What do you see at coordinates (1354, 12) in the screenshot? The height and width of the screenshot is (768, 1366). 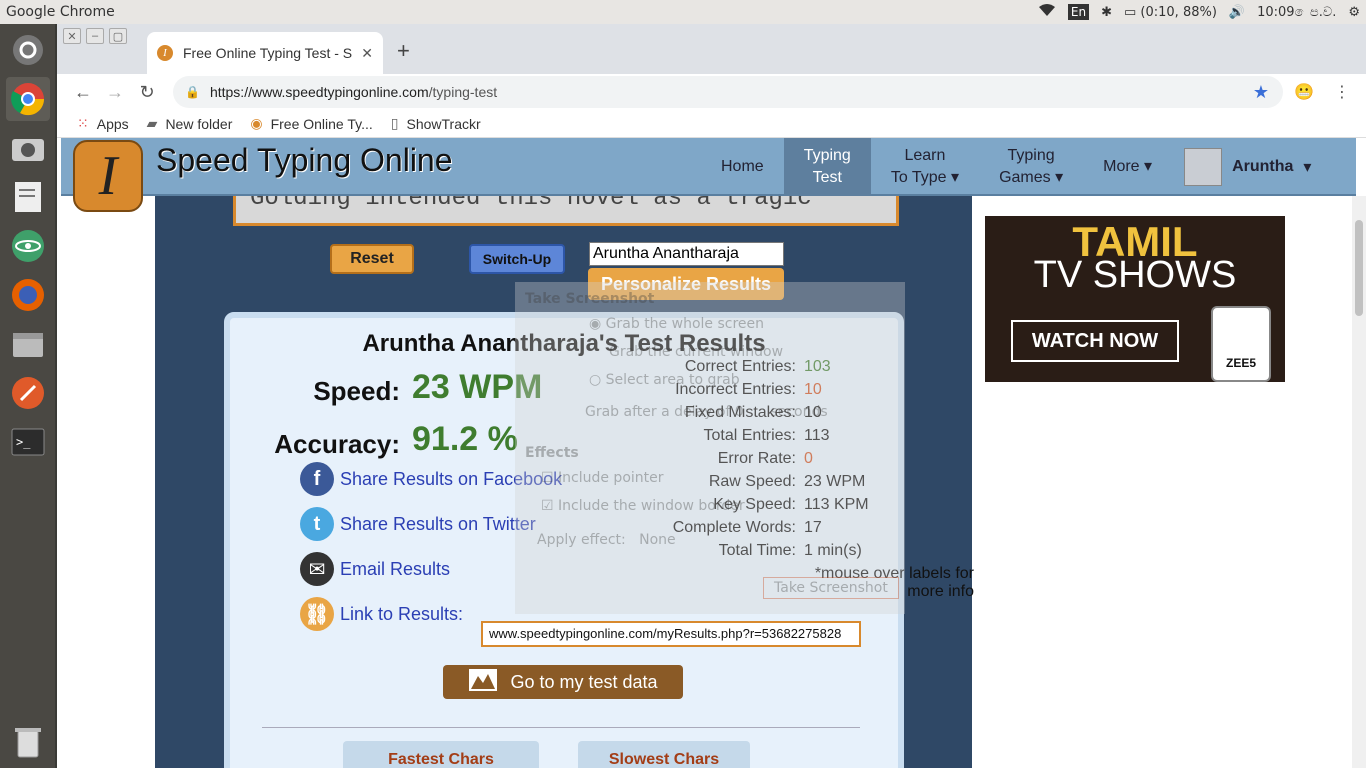 I see `settings-gear-icon: ⚙` at bounding box center [1354, 12].